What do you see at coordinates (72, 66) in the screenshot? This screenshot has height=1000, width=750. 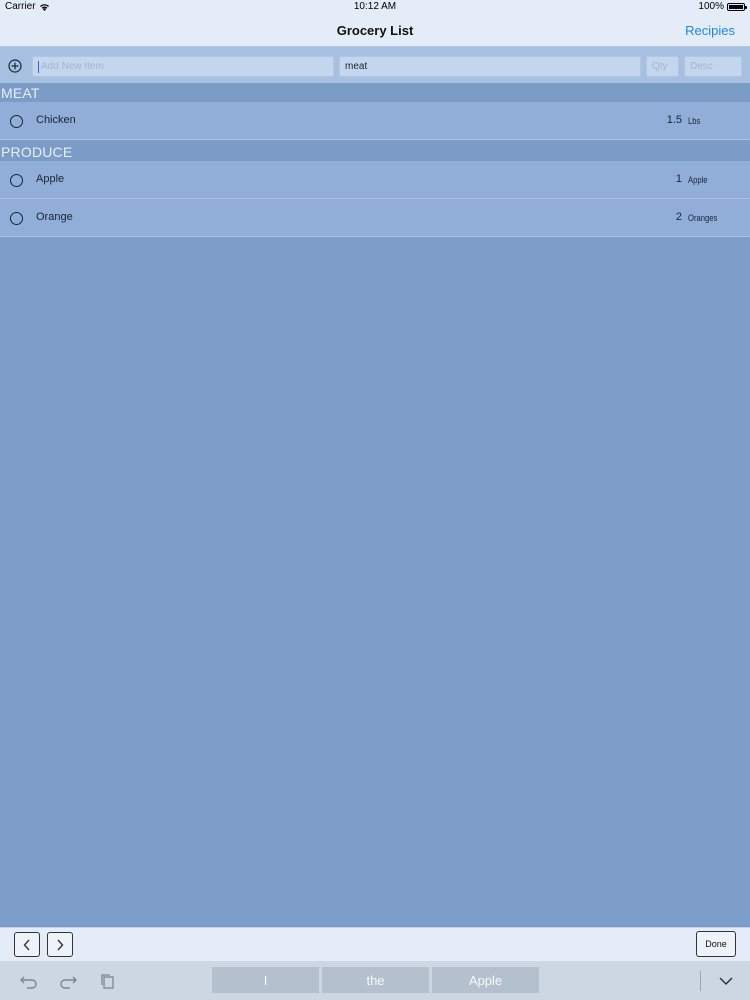 I see `item-name-placeholder: Add New Item` at bounding box center [72, 66].